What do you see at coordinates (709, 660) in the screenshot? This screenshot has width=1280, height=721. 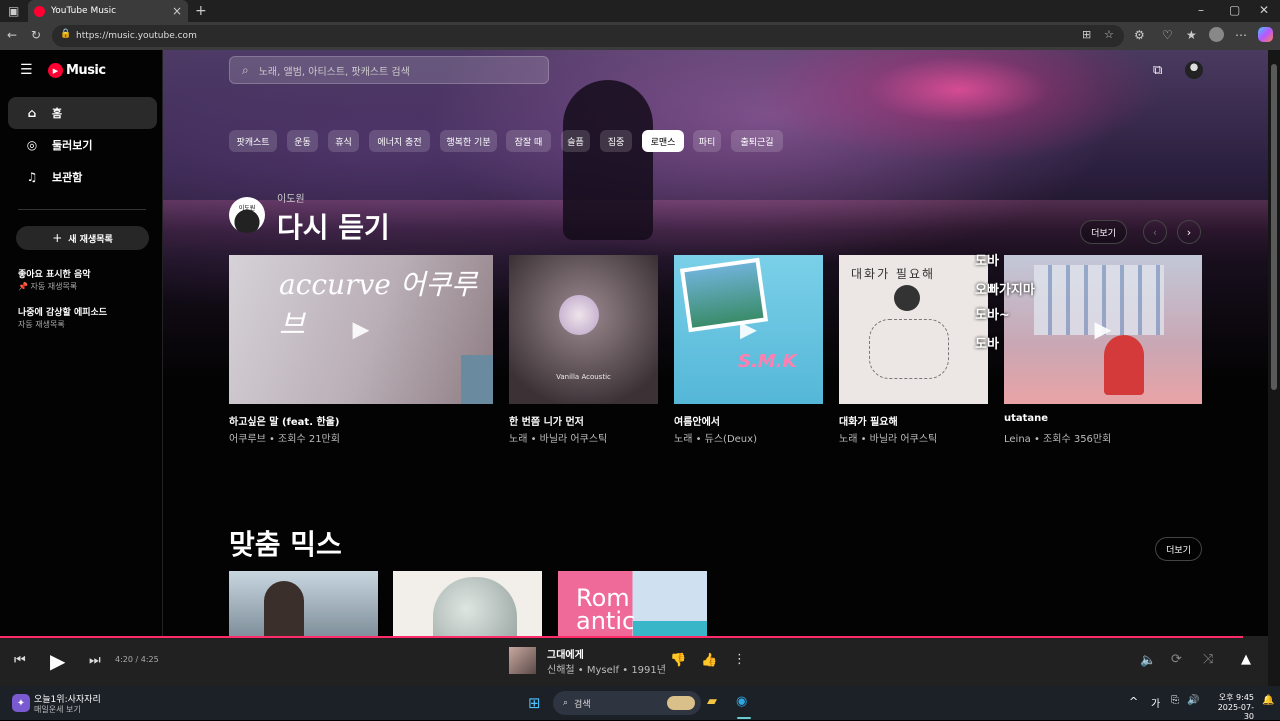 I see `like-icon: 👍` at bounding box center [709, 660].